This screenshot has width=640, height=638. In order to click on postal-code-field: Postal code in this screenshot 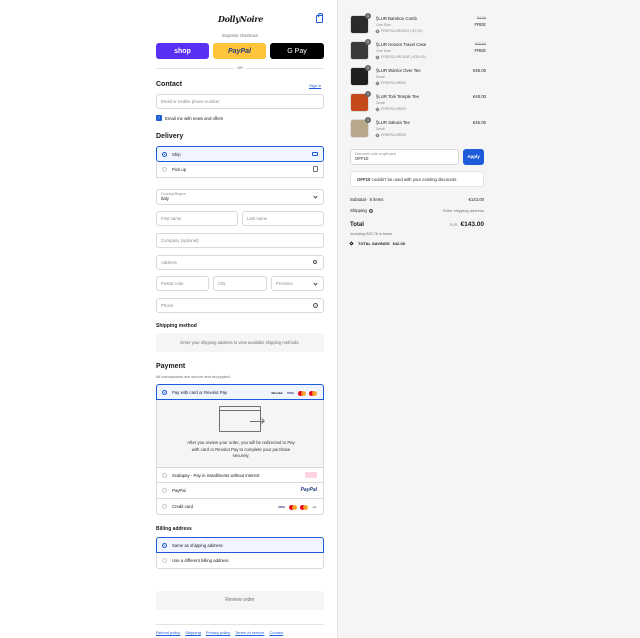, I will do `click(182, 283)`.